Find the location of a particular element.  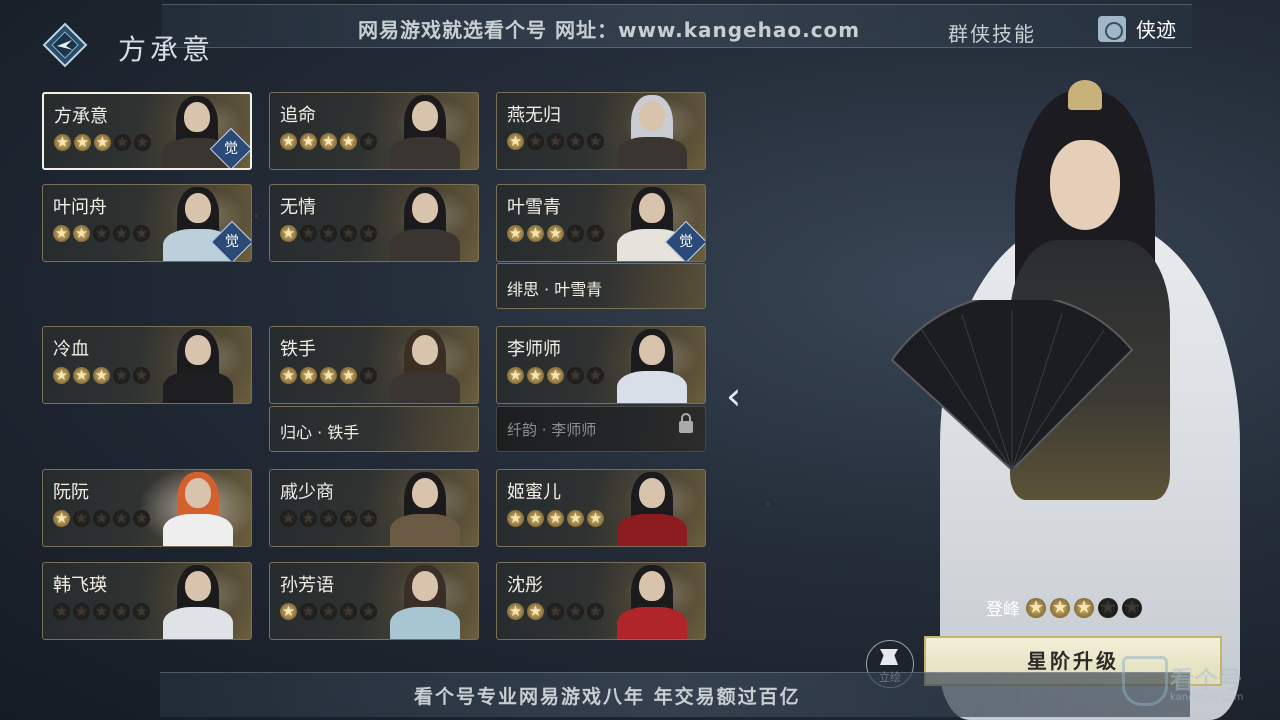

skin-card-locked: 纤韵 · 李师师 is located at coordinates (601, 429).